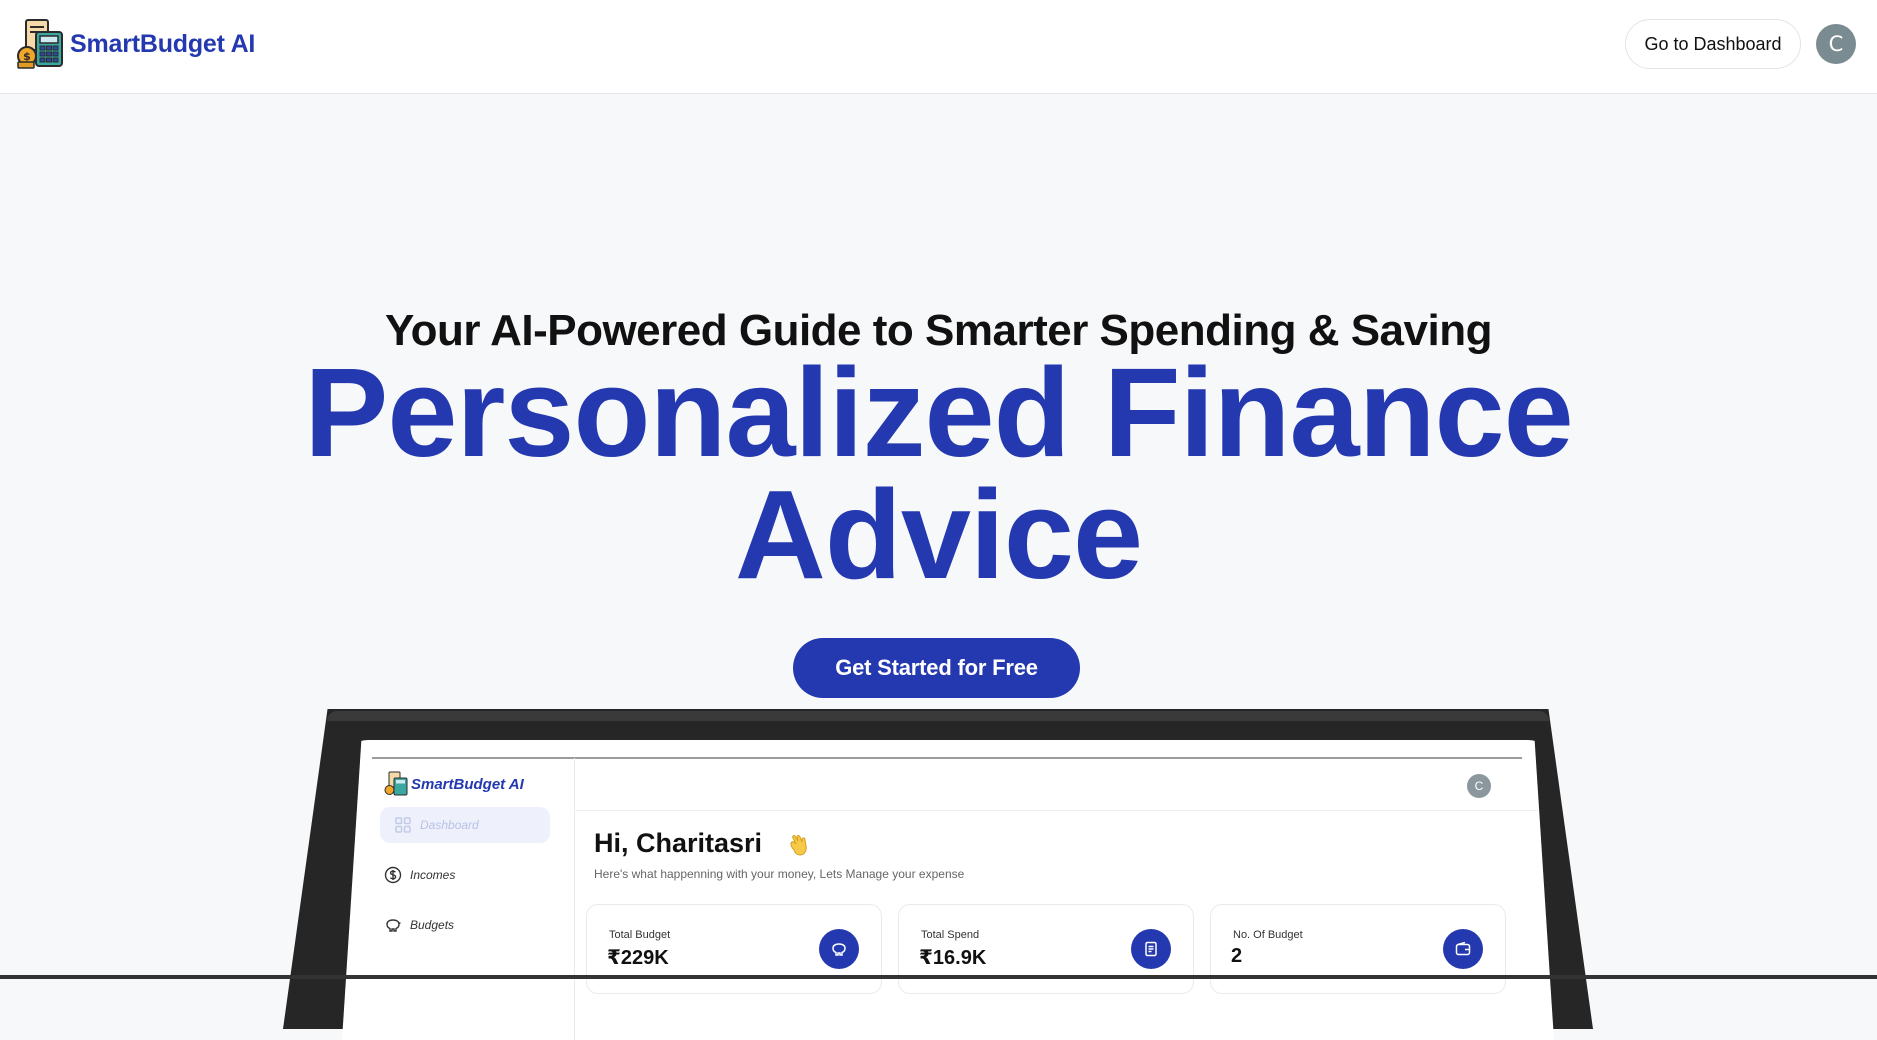 The width and height of the screenshot is (1877, 1040). I want to click on dollar-circle-icon, so click(393, 875).